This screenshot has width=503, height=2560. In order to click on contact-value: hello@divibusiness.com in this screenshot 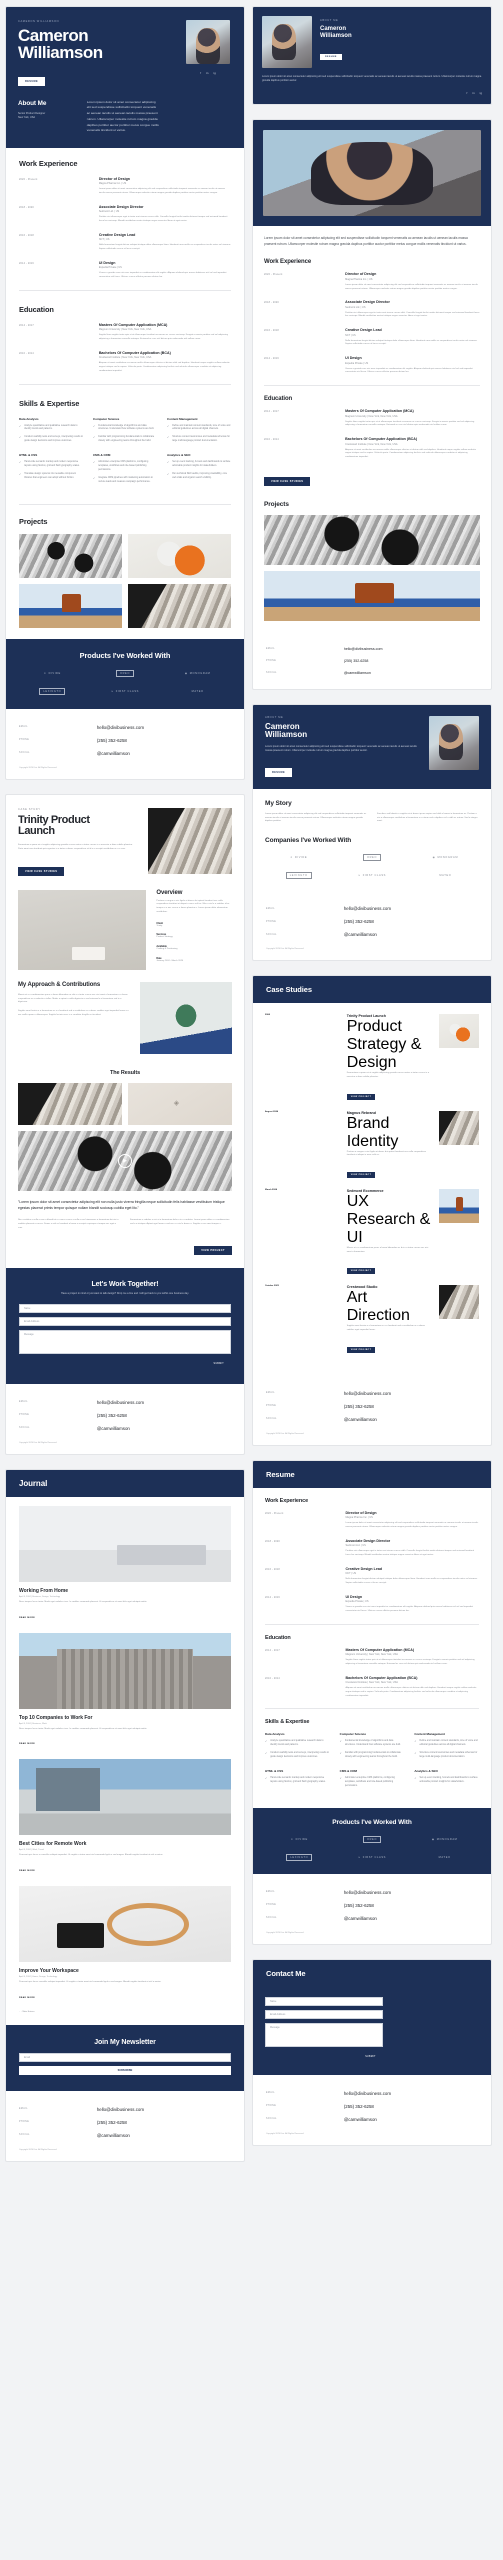, I will do `click(120, 727)`.